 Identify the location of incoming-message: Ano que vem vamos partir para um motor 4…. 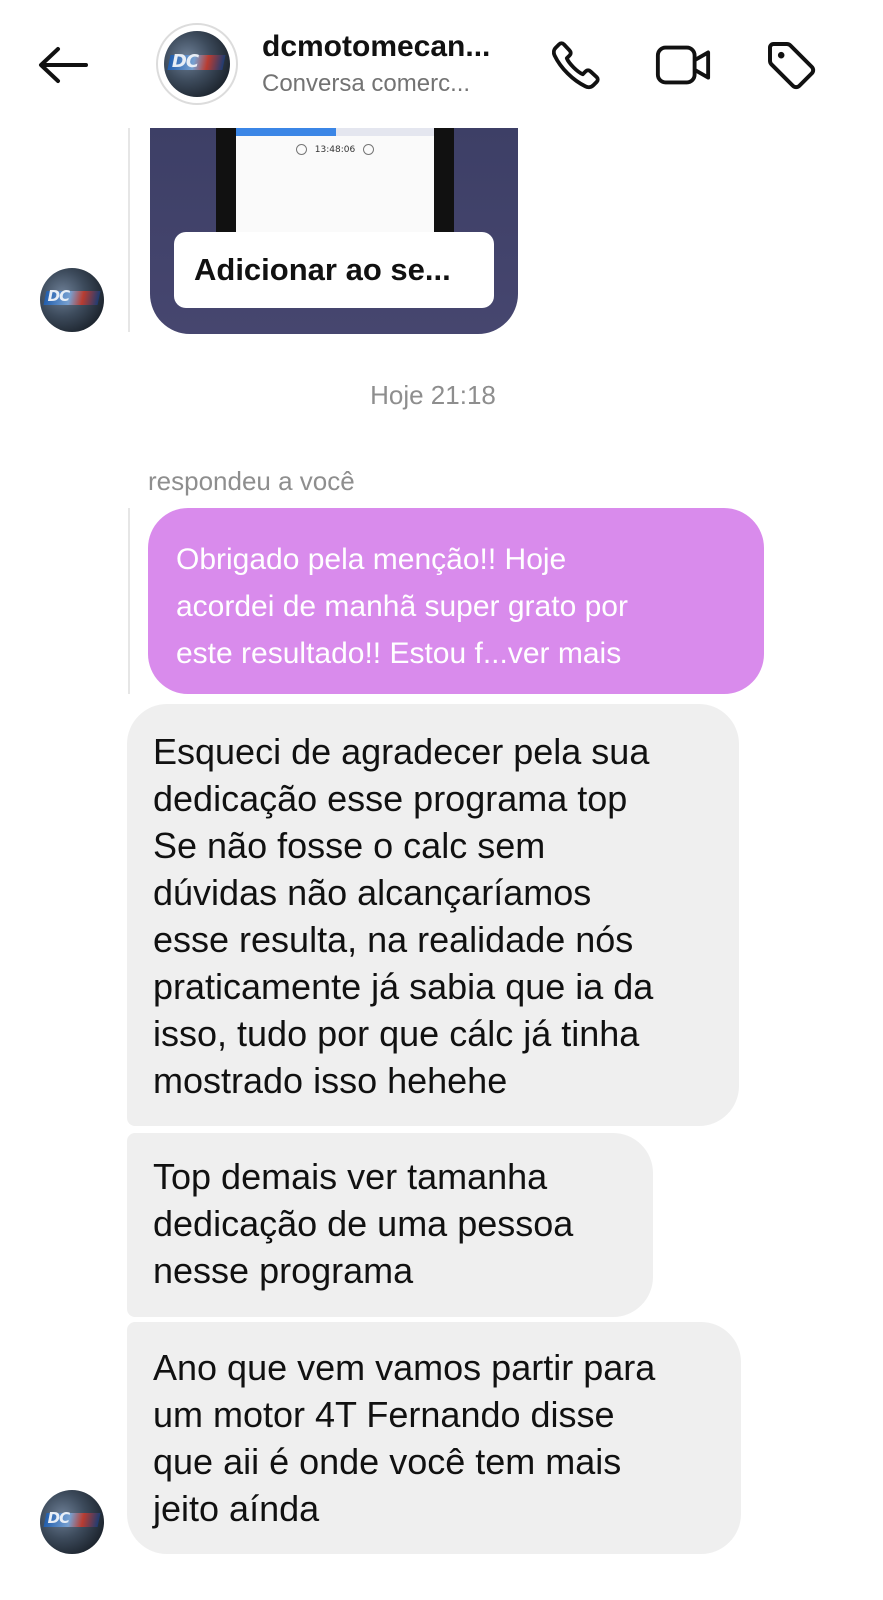
(434, 1438).